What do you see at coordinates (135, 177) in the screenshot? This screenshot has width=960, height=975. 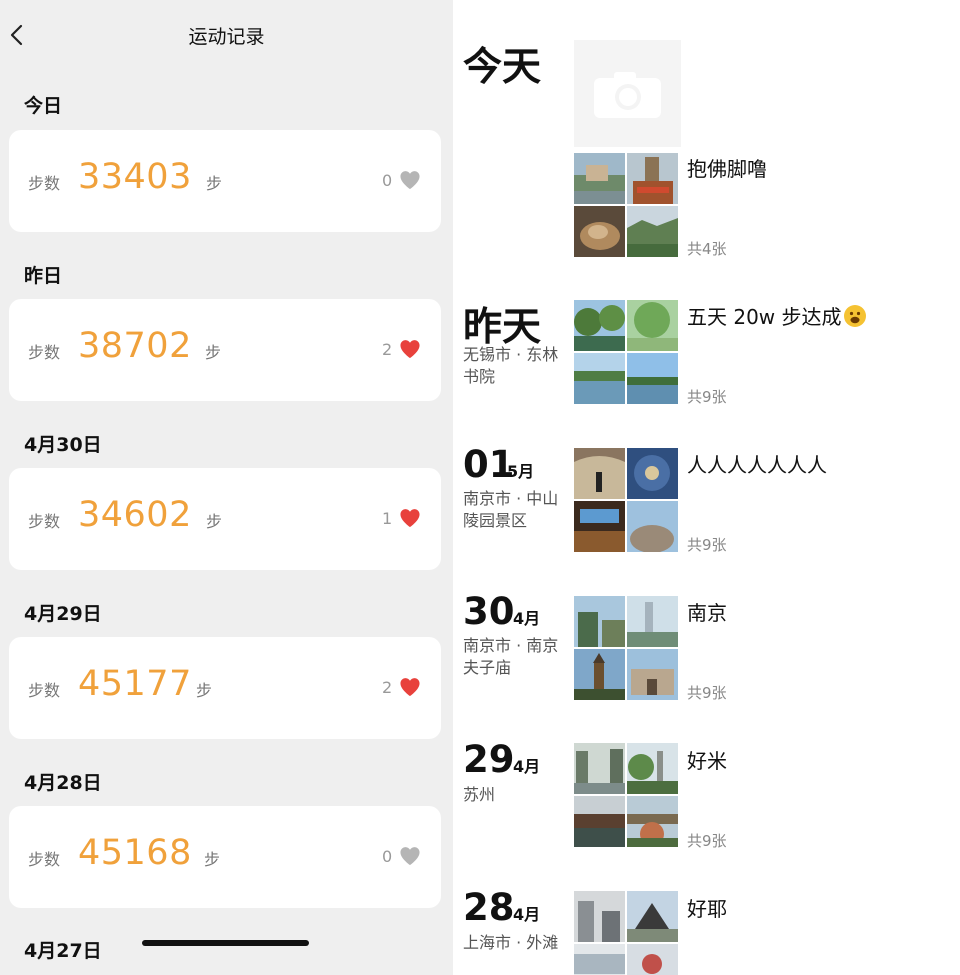 I see `steps-value: 33403` at bounding box center [135, 177].